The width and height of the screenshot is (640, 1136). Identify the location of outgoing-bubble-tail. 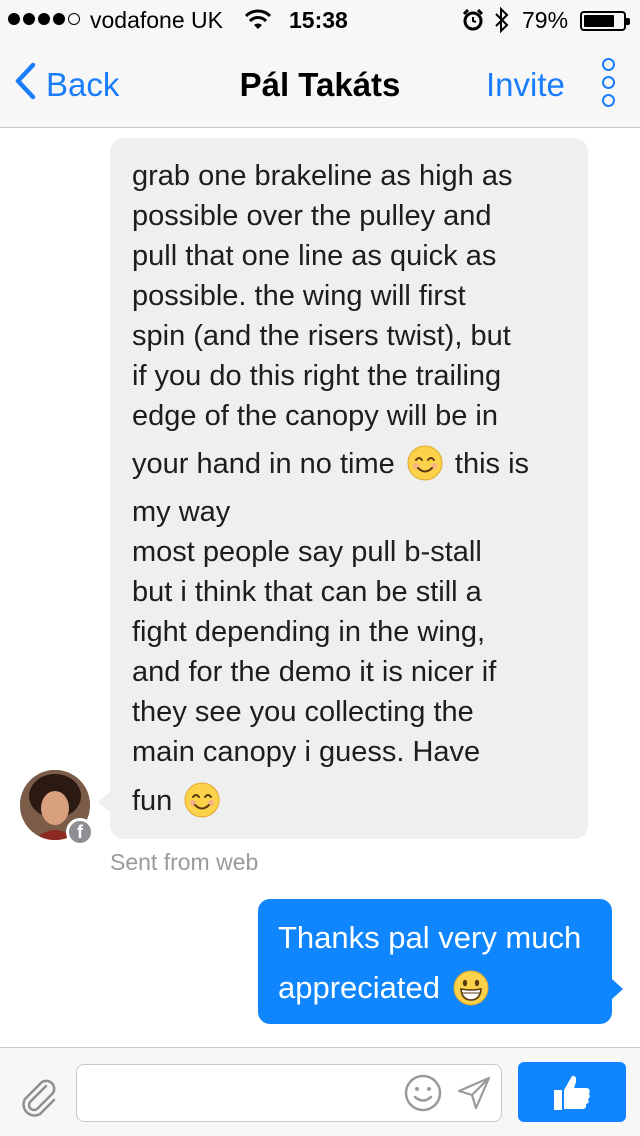
(617, 989).